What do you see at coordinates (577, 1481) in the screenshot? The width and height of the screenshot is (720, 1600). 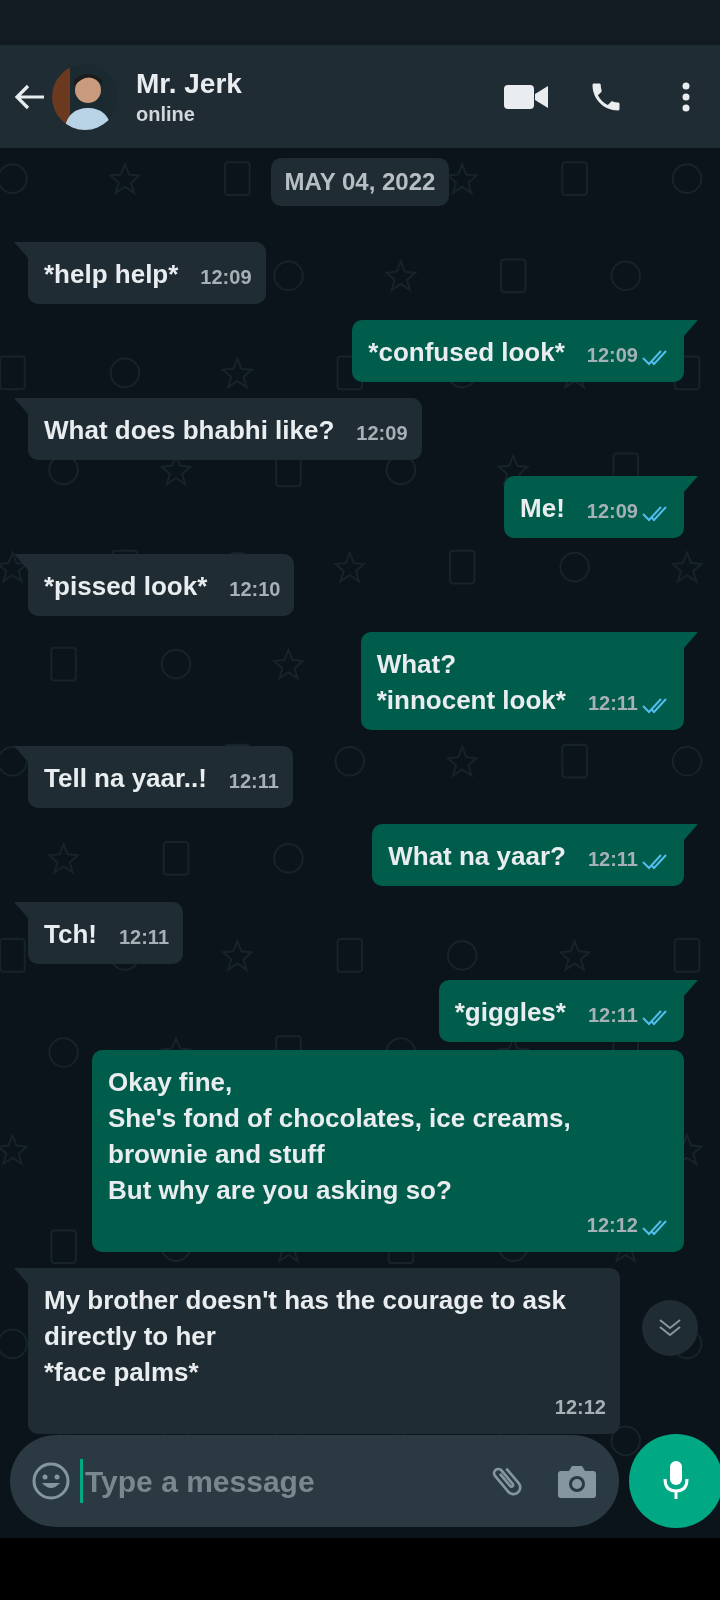 I see `camera-icon` at bounding box center [577, 1481].